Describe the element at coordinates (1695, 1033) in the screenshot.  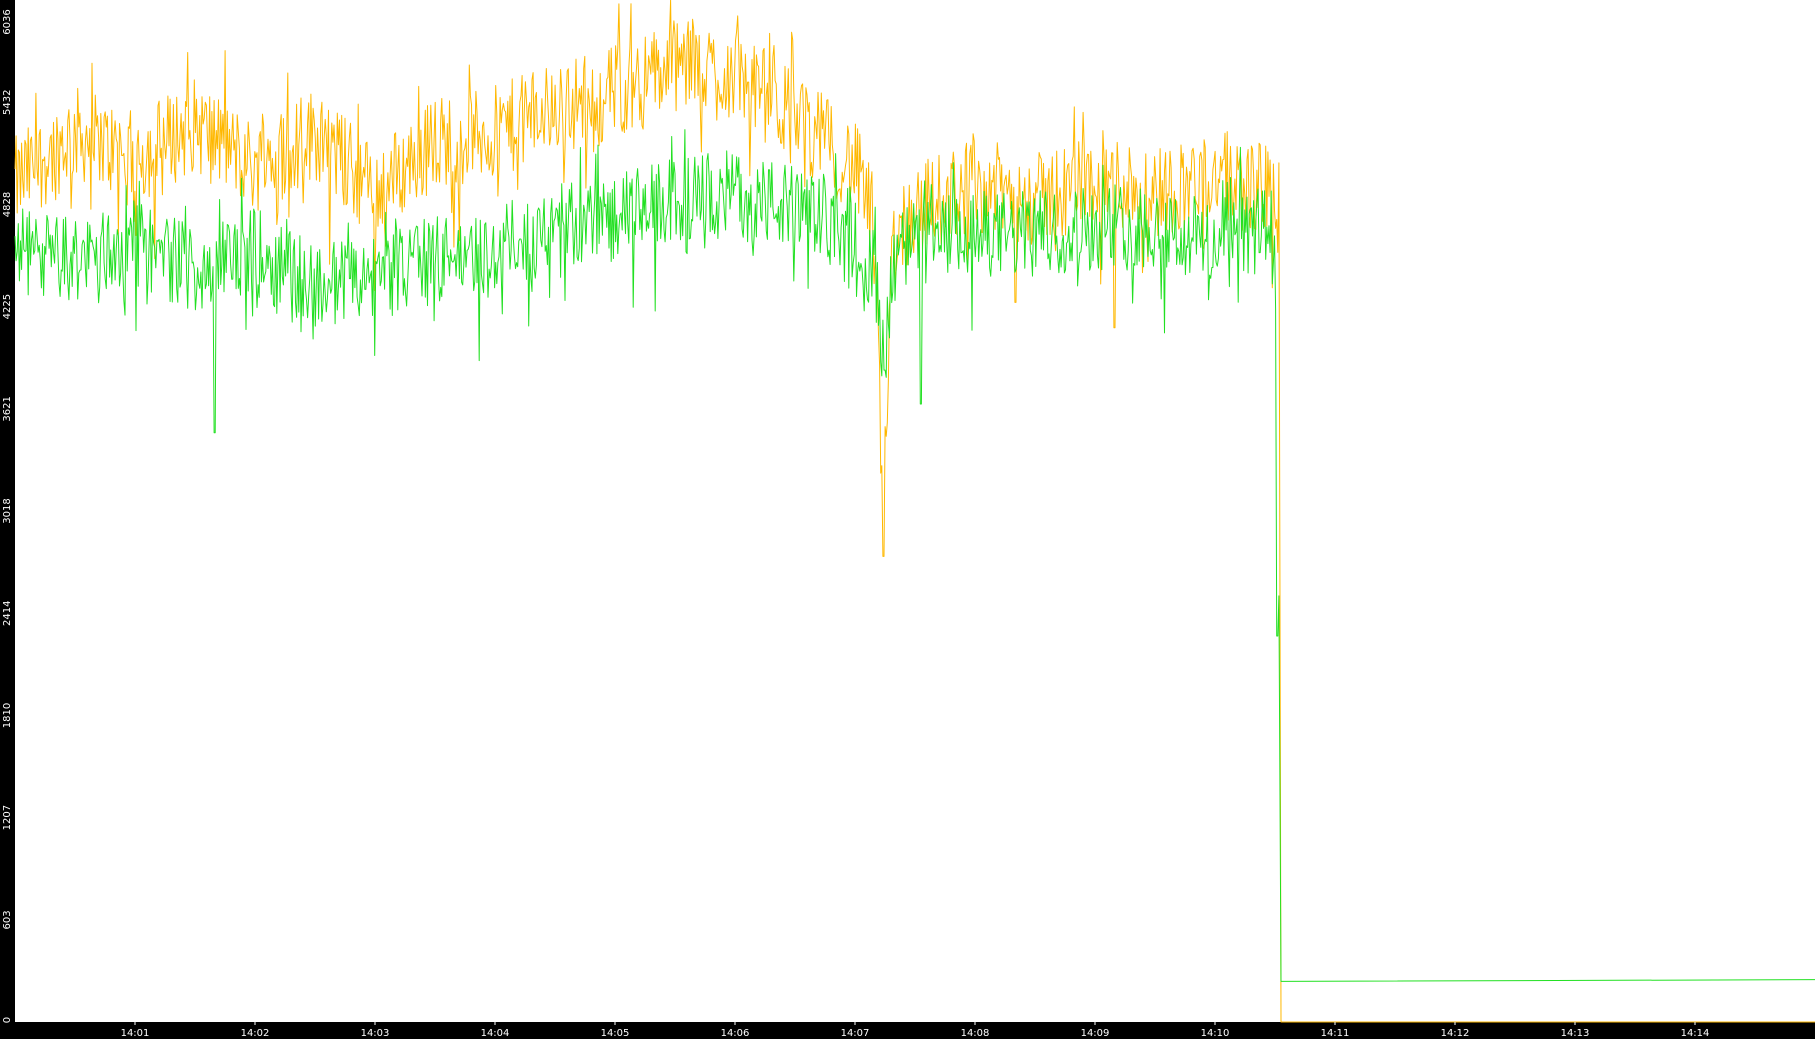
I see `x-tick-label: 14:14` at that location.